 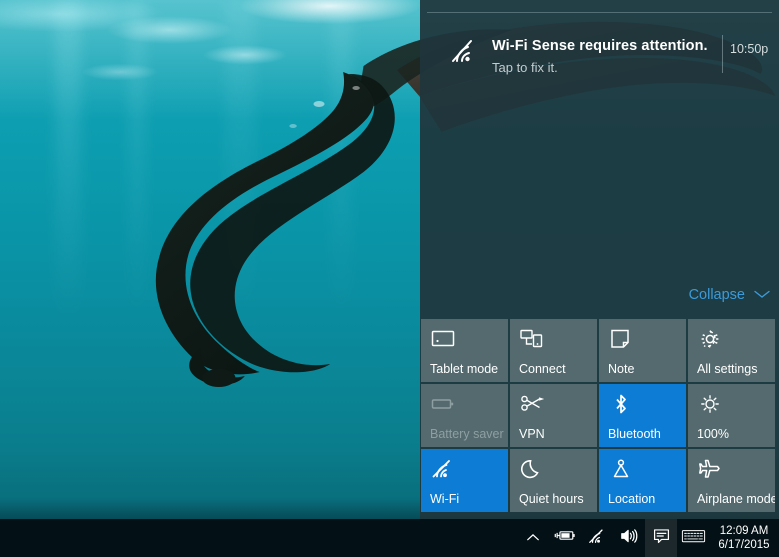 I want to click on note-icon, so click(x=621, y=339).